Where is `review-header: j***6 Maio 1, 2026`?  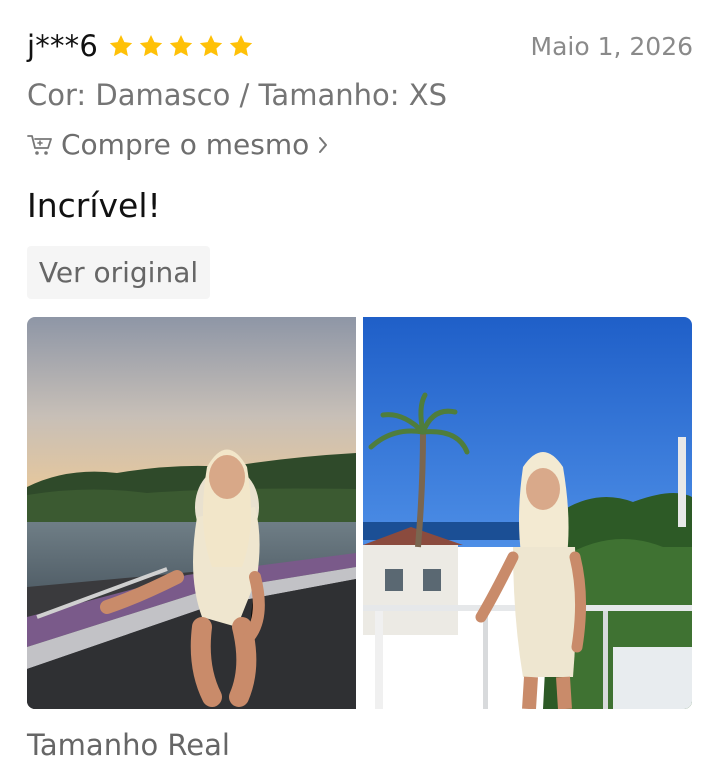
review-header: j***6 Maio 1, 2026 is located at coordinates (360, 46).